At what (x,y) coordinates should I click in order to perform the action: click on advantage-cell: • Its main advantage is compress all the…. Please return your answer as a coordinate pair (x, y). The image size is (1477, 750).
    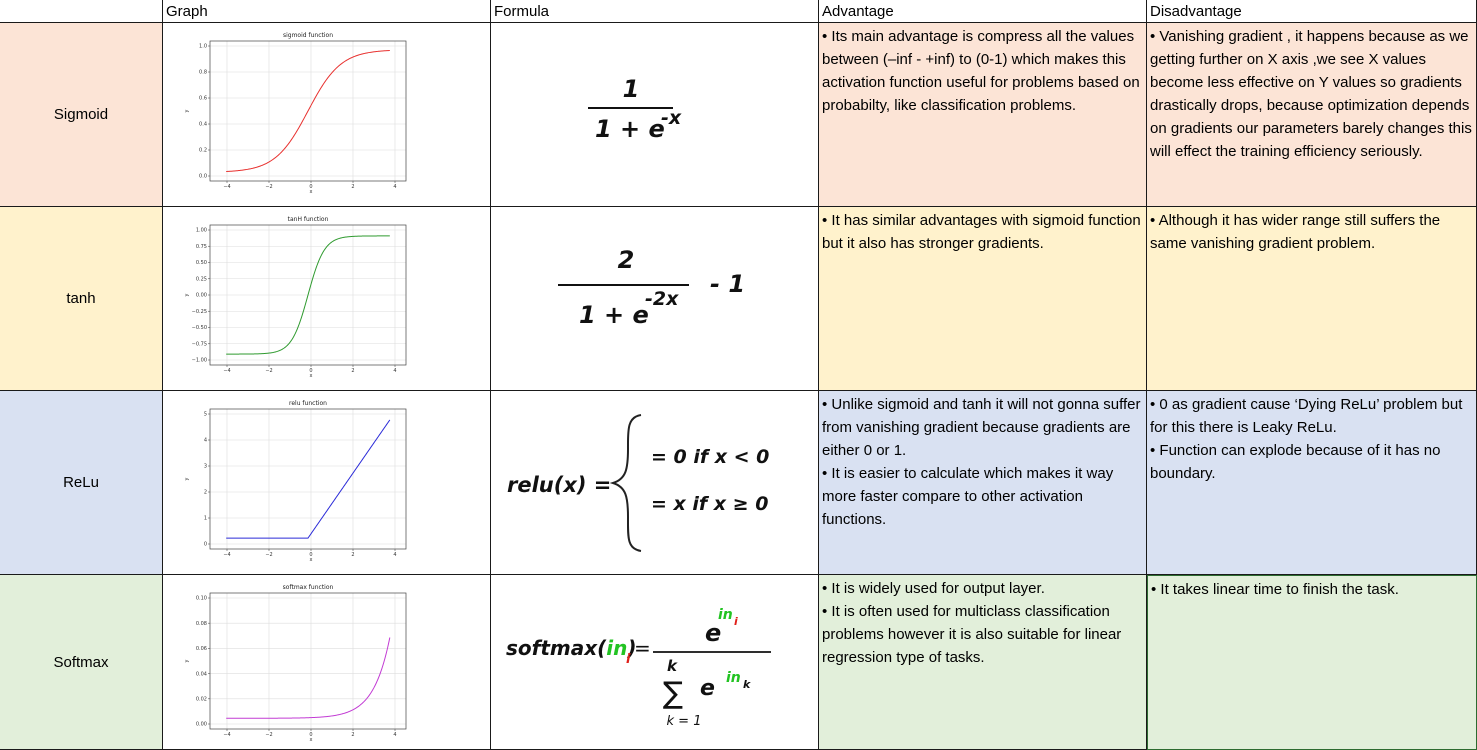
    Looking at the image, I should click on (983, 115).